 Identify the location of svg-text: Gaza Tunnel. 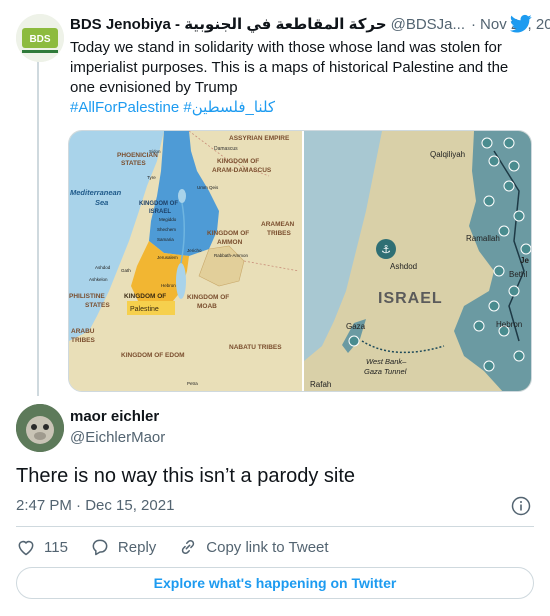
(385, 371).